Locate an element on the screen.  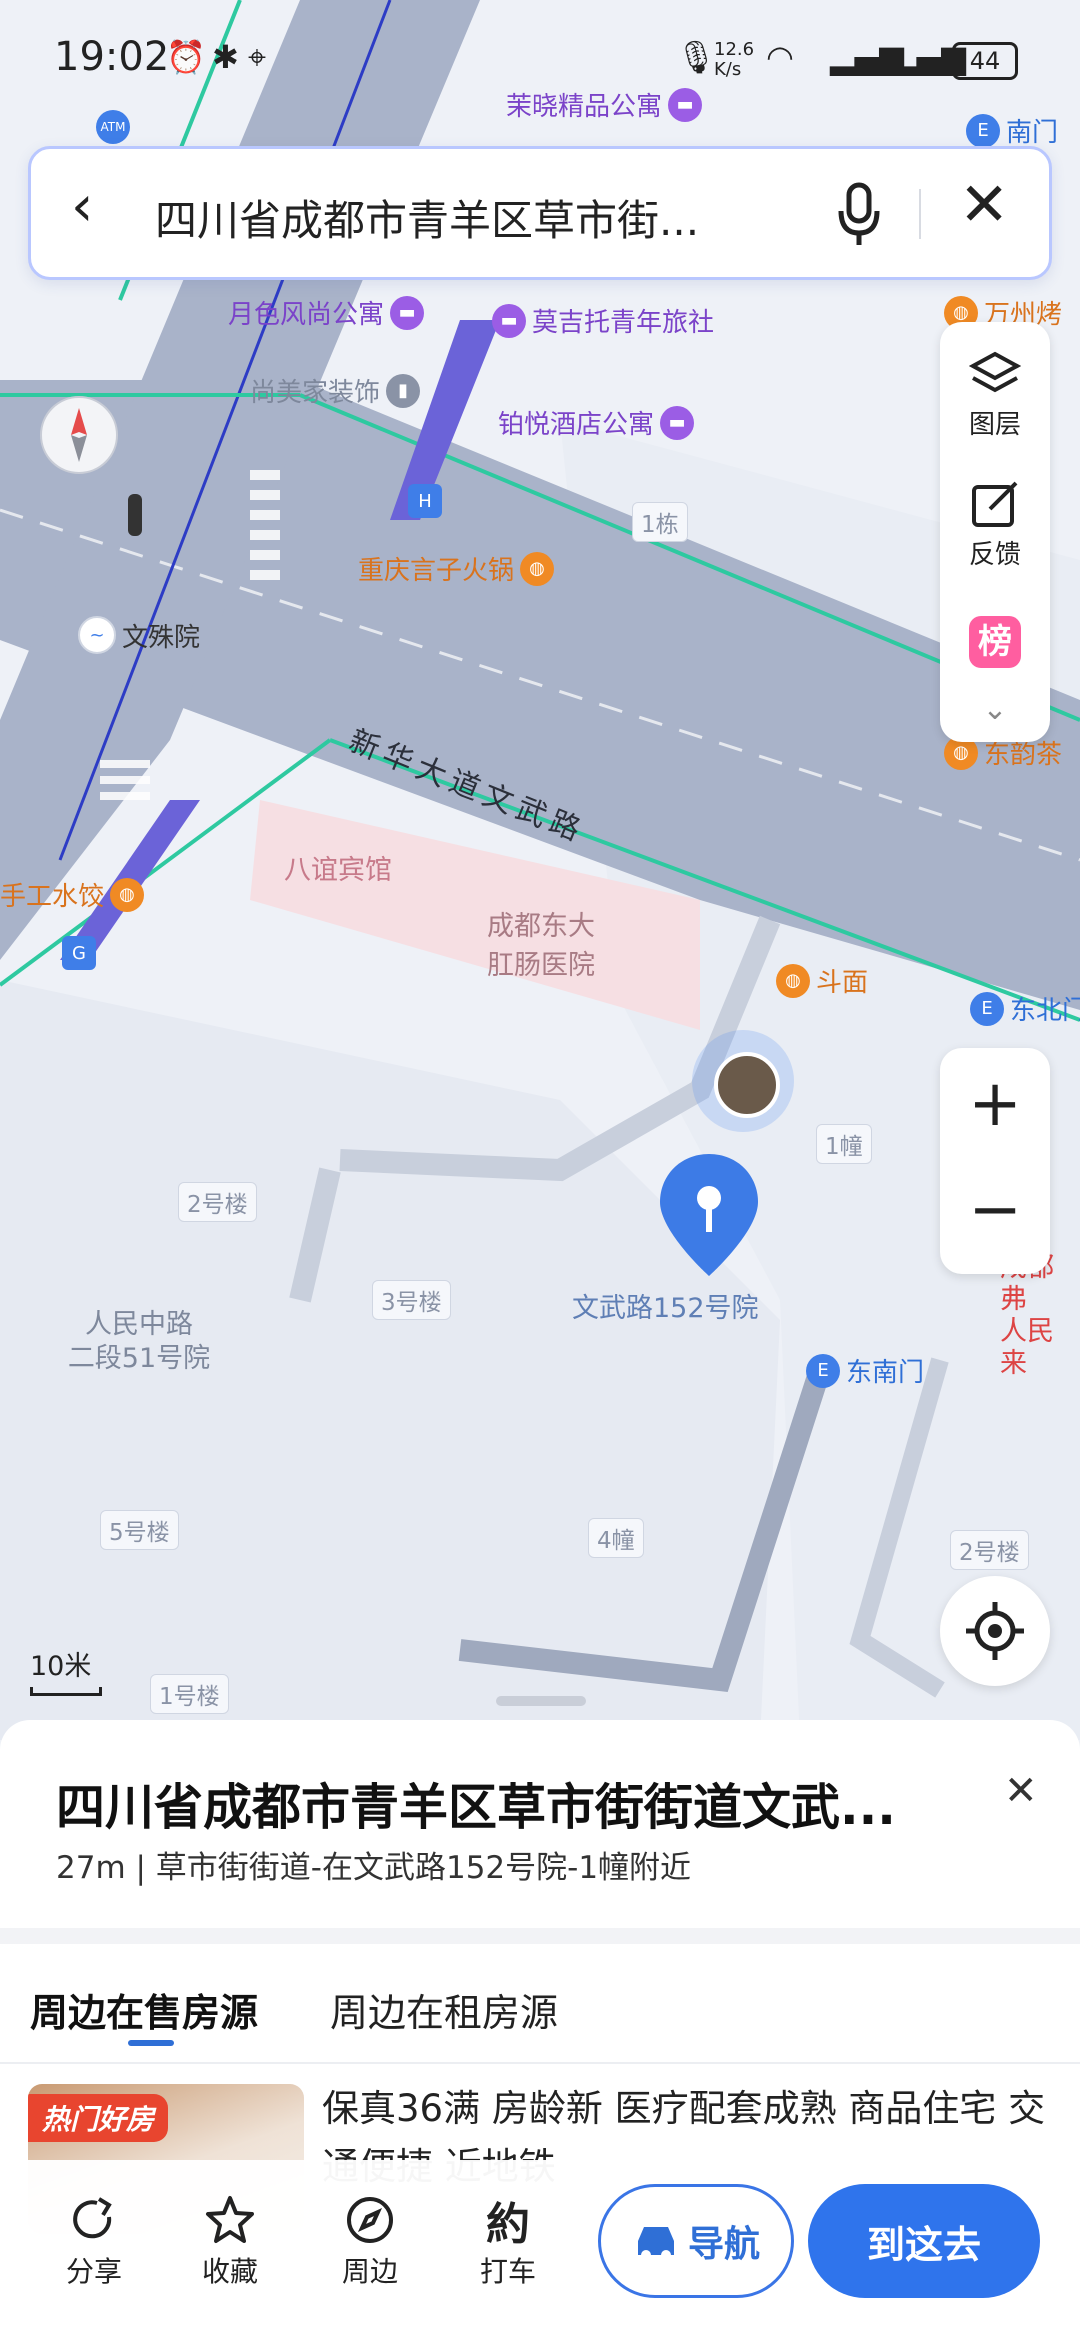
location-pin-icon is located at coordinates (709, 1215).